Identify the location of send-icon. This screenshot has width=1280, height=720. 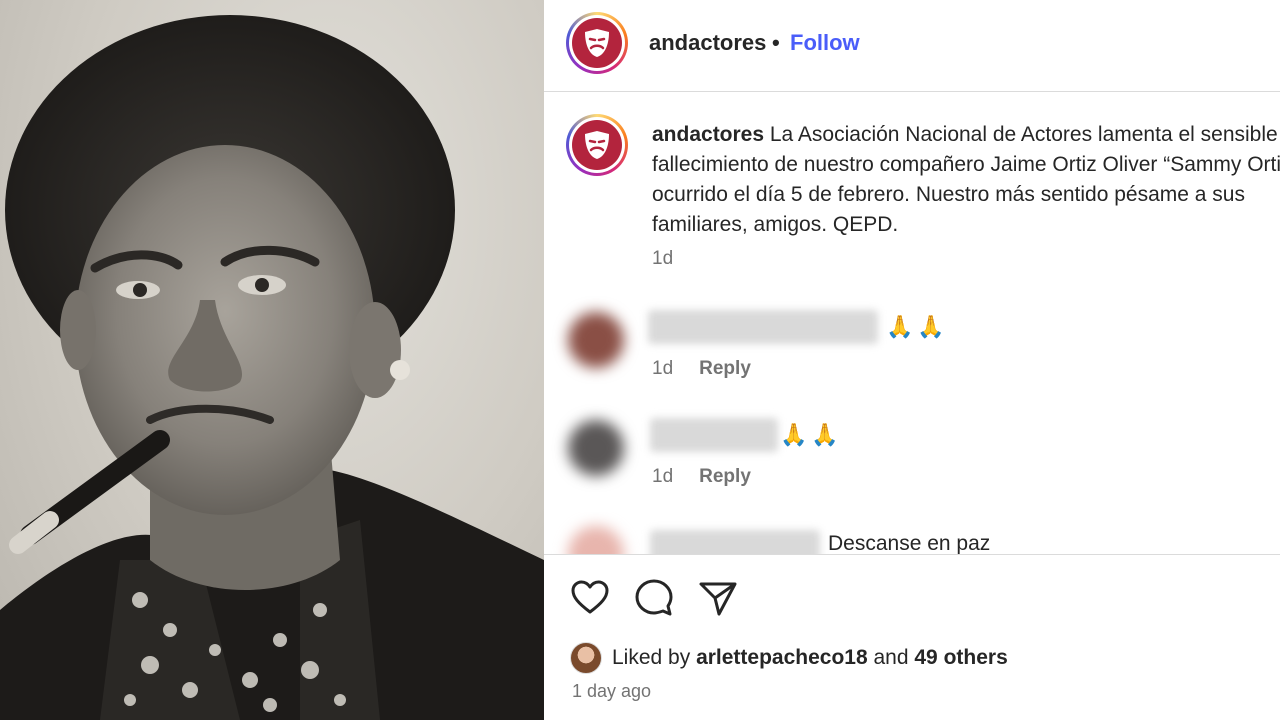
(718, 599).